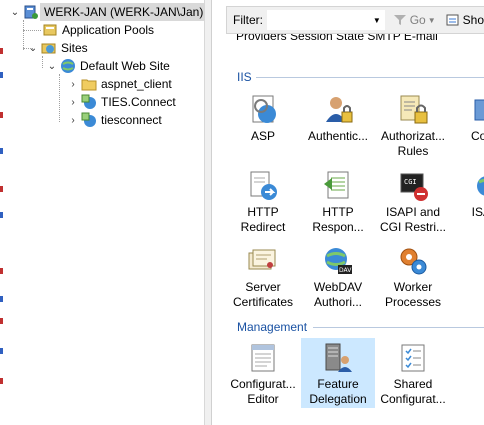  Describe the element at coordinates (89, 84) in the screenshot. I see `folder-icon` at that location.